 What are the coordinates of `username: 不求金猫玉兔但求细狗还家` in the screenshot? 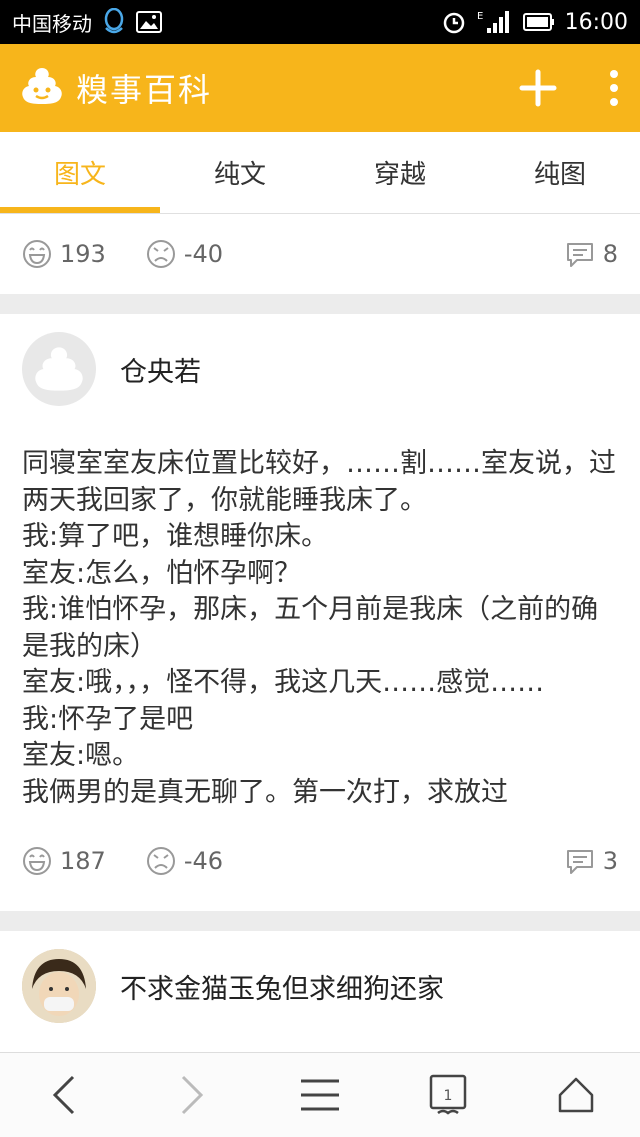 It's located at (282, 986).